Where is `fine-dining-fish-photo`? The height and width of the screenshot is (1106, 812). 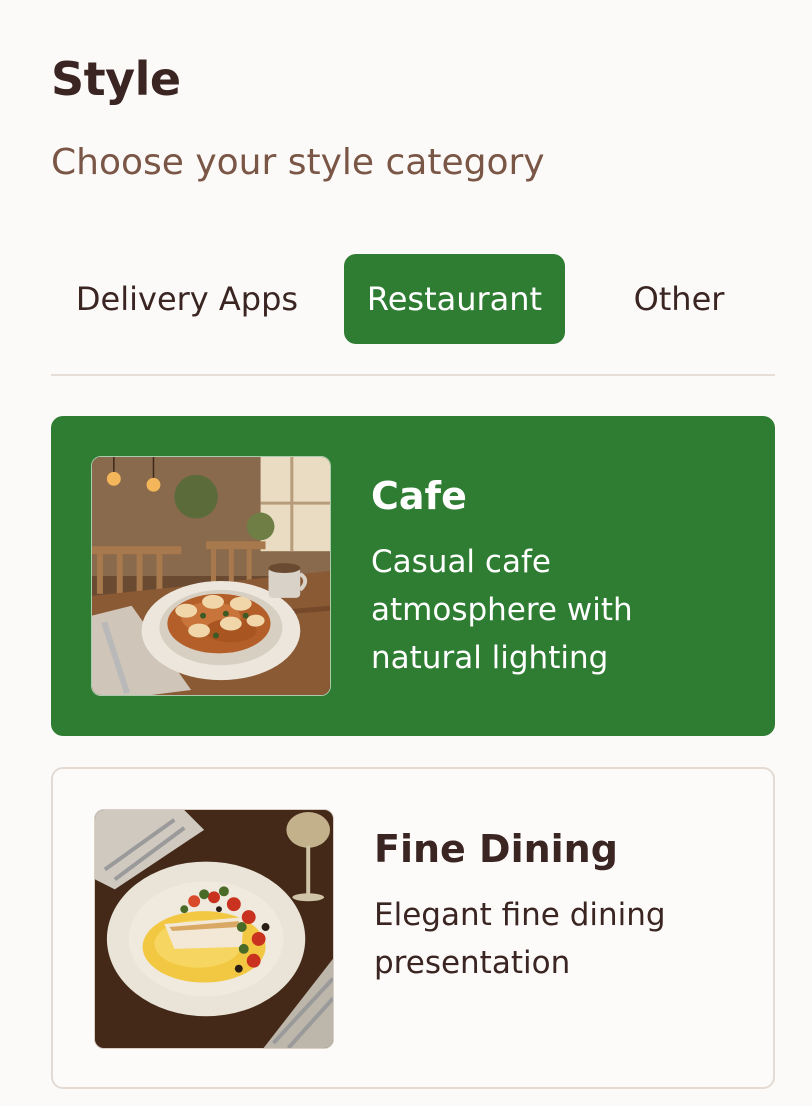
fine-dining-fish-photo is located at coordinates (214, 929).